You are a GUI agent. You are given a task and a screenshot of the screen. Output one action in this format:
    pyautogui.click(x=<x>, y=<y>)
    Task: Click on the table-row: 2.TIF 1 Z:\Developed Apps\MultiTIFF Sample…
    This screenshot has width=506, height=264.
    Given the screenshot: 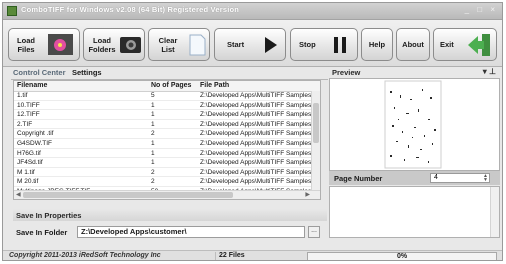 What is the action you would take?
    pyautogui.click(x=167, y=125)
    